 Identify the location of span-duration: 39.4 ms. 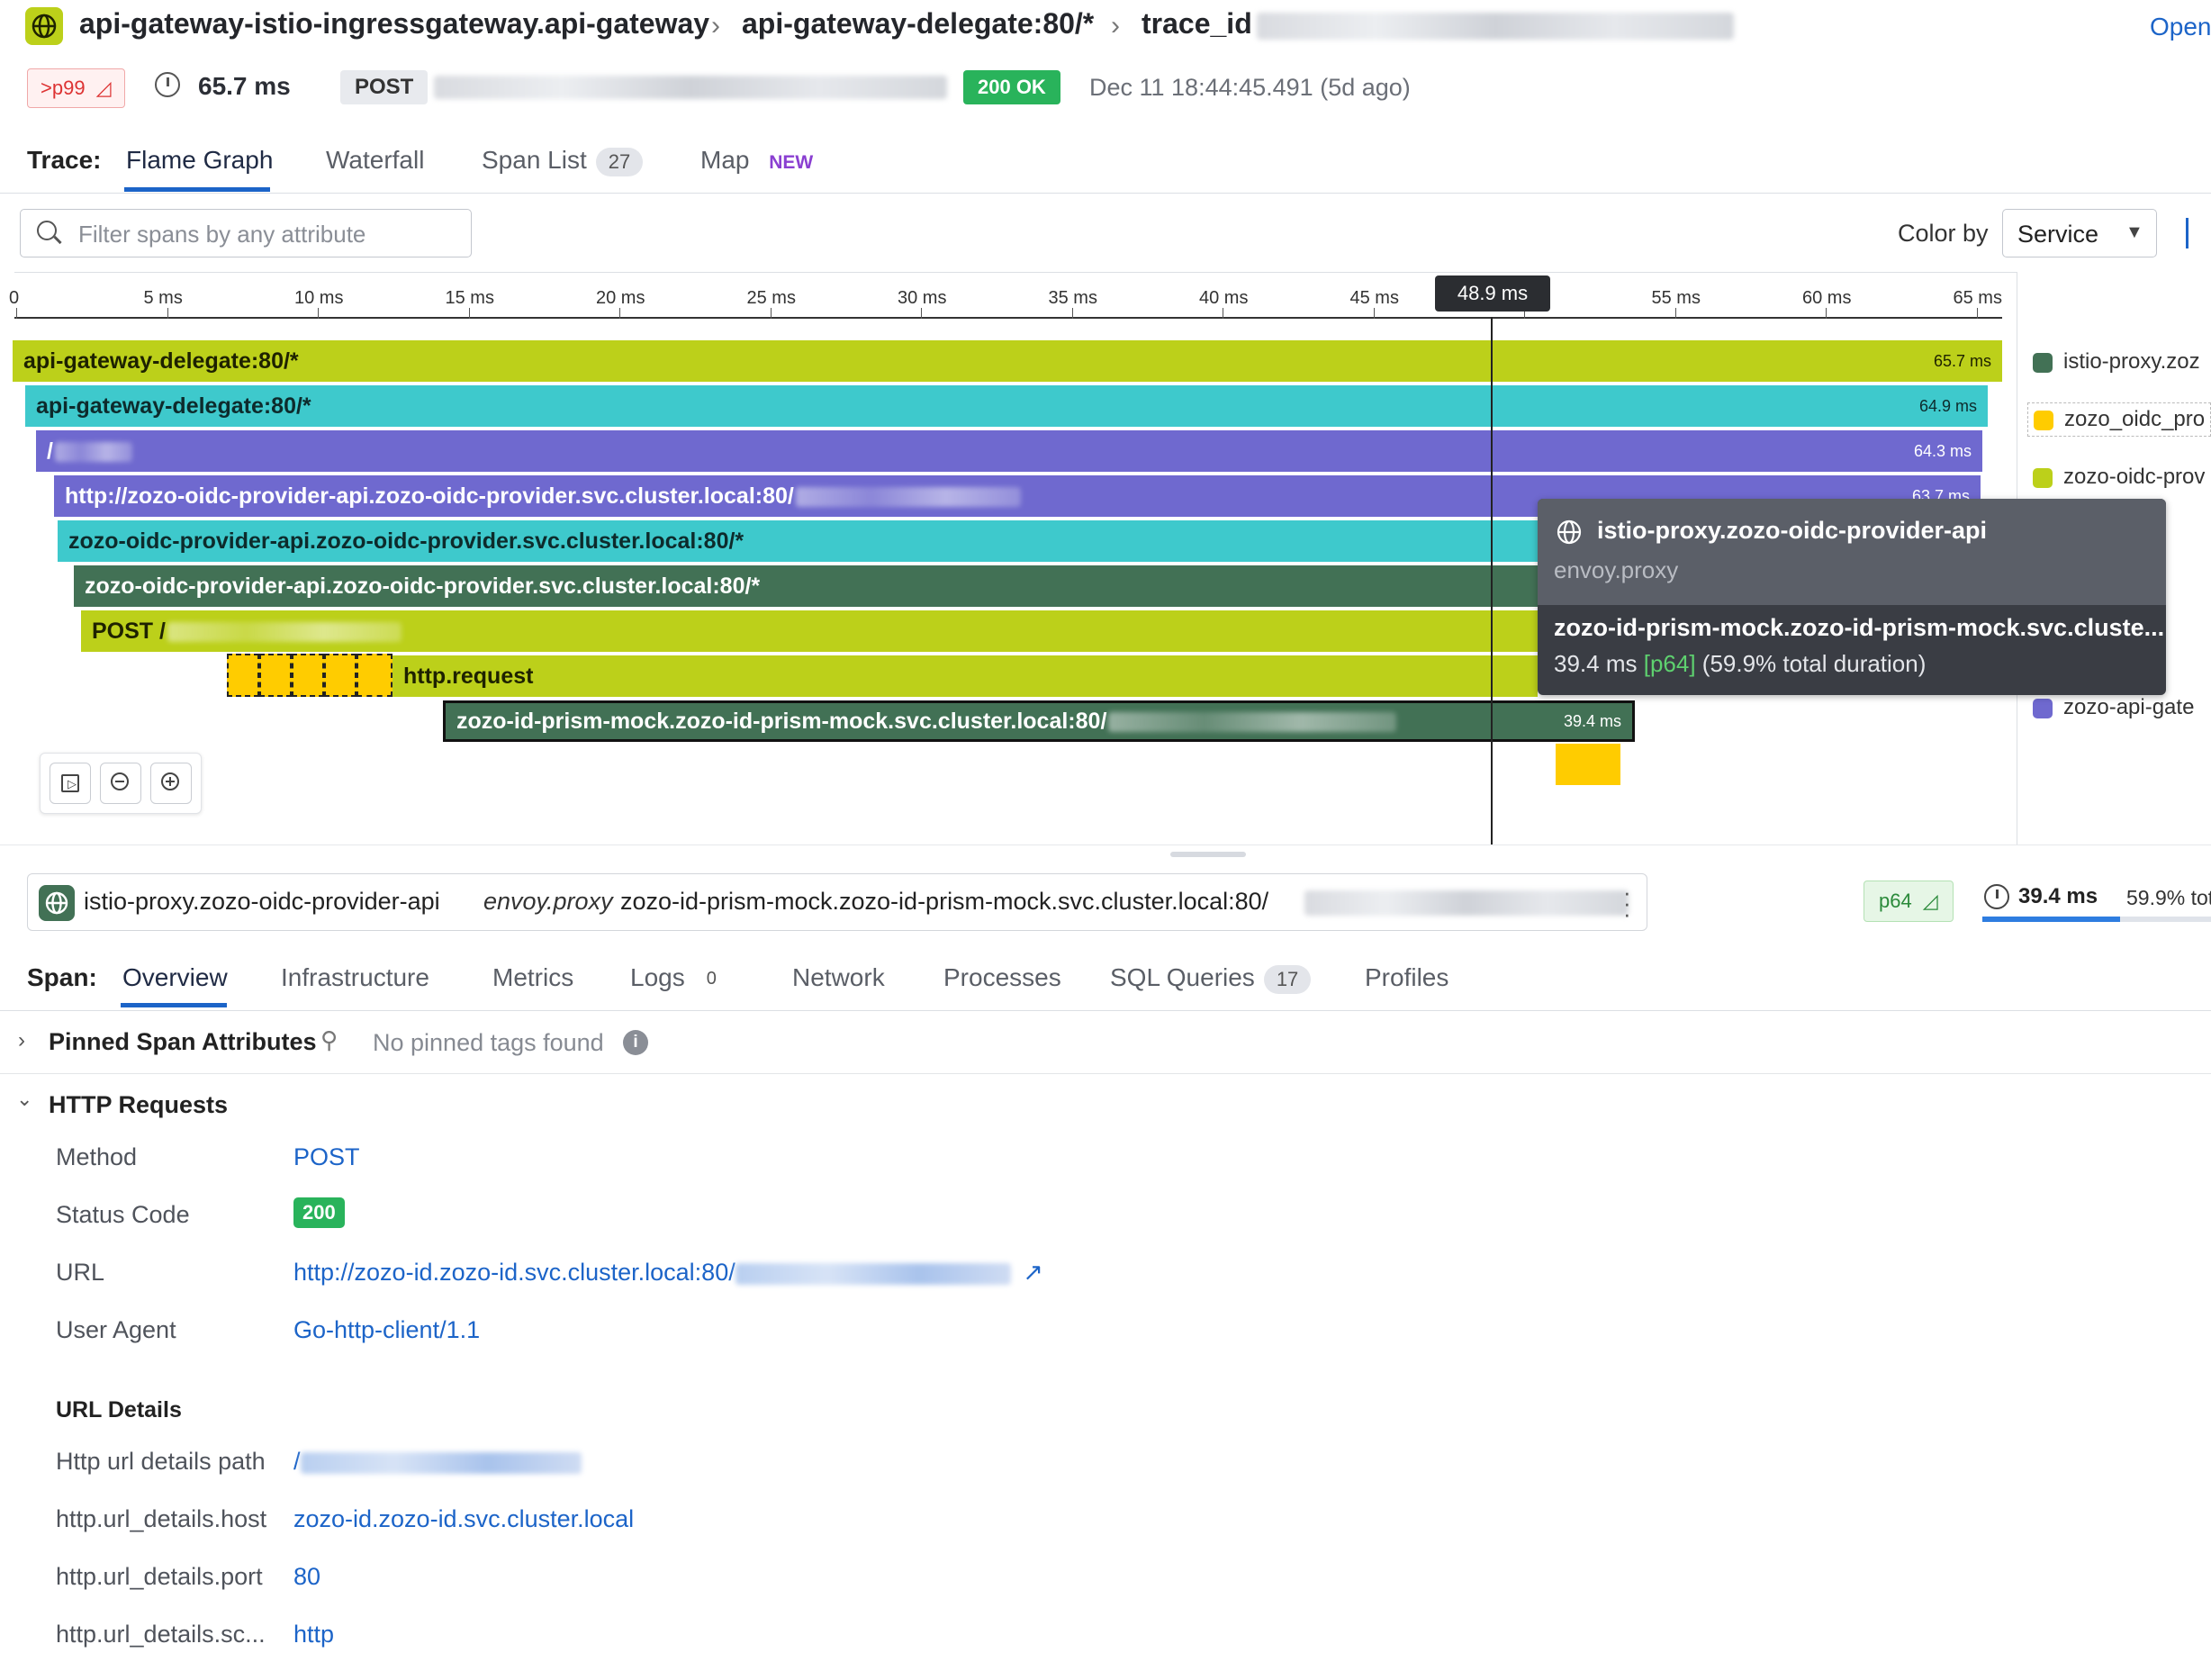
(2058, 896).